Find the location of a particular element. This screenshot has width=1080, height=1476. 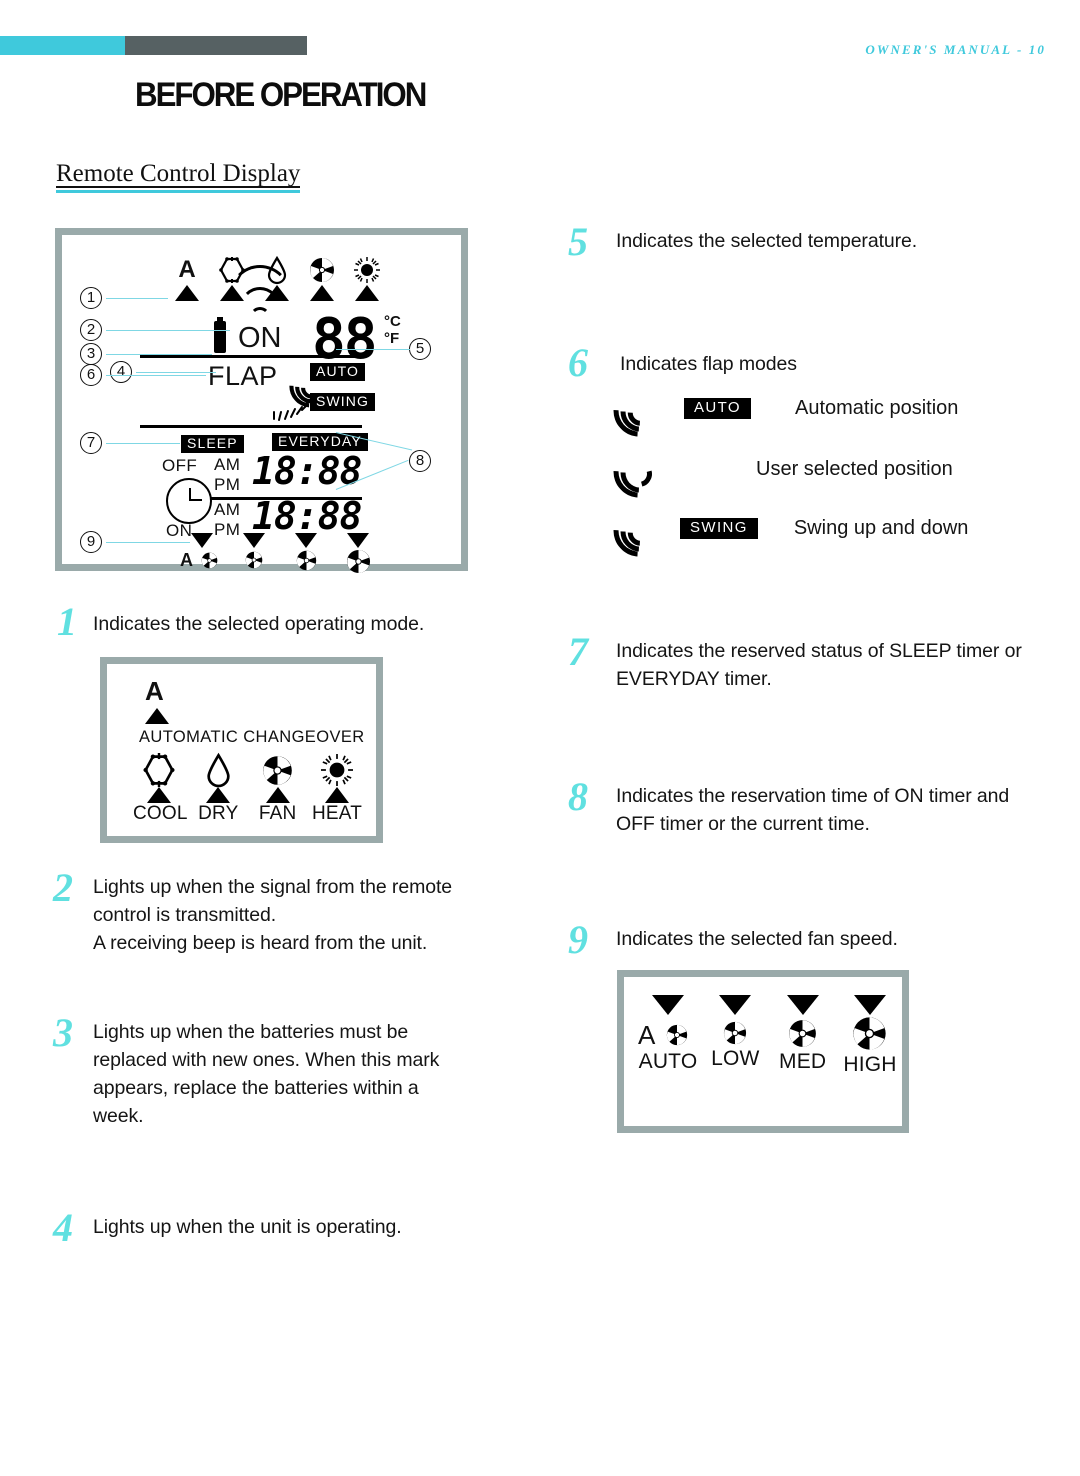

fan-legend-low: LOW is located at coordinates (735, 1036).